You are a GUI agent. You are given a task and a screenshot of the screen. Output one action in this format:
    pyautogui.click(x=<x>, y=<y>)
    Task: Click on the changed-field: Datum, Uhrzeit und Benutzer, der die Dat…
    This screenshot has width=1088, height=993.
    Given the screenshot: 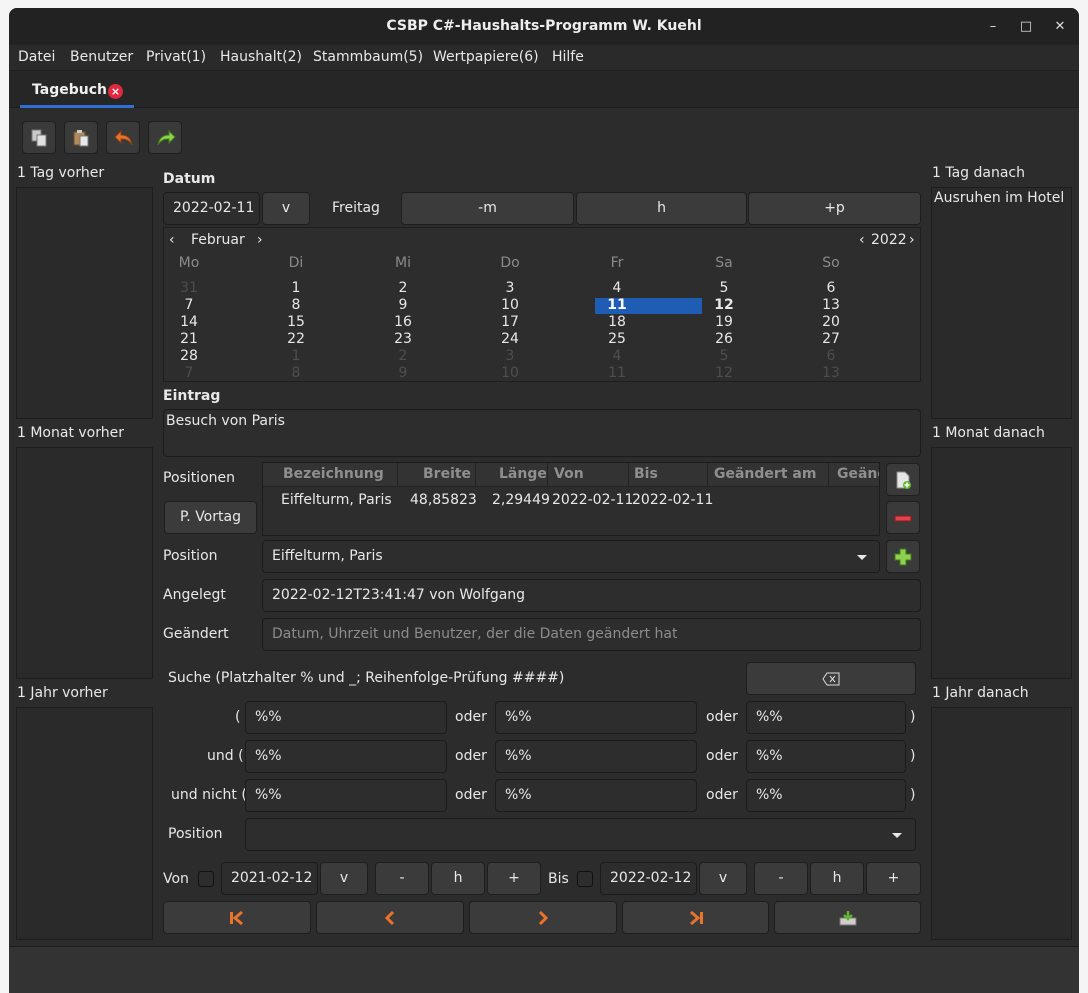 What is the action you would take?
    pyautogui.click(x=591, y=634)
    